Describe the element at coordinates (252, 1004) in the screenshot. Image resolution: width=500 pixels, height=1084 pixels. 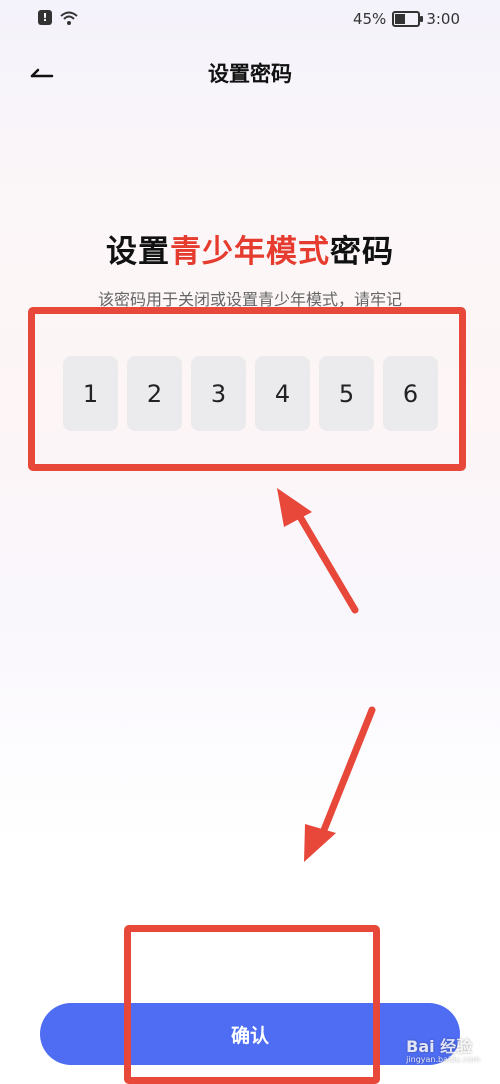
I see `annotation-highlight-confirm` at that location.